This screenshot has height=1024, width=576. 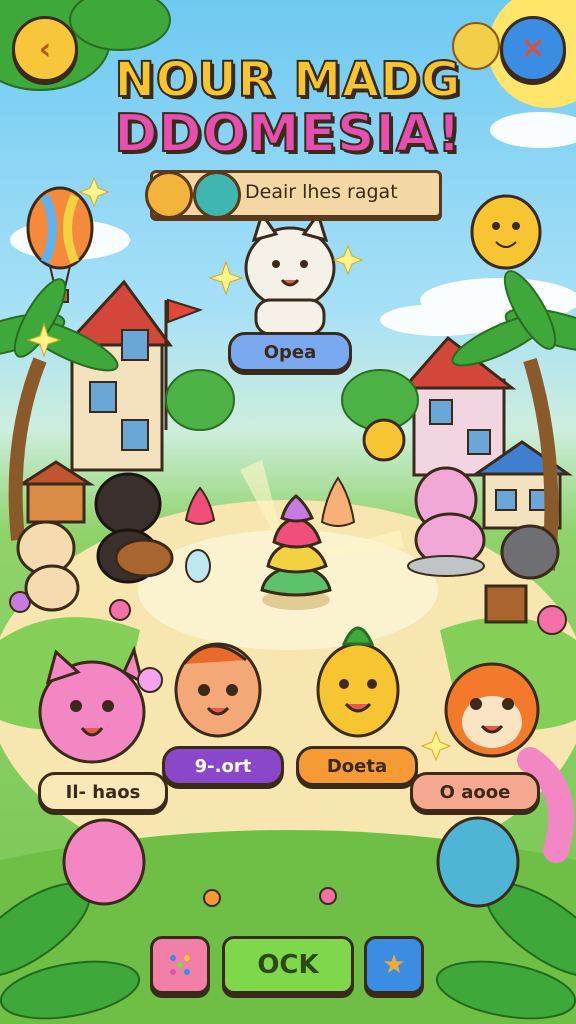 What do you see at coordinates (198, 566) in the screenshot?
I see `crystal-egg` at bounding box center [198, 566].